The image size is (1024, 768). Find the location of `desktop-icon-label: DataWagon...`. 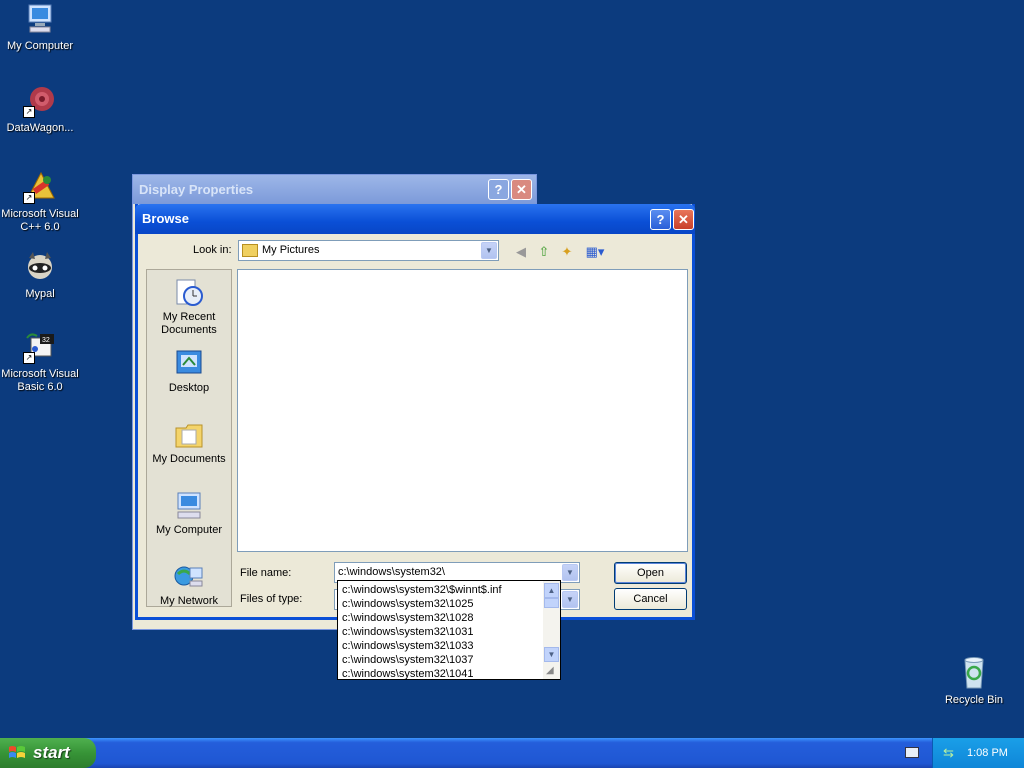

desktop-icon-label: DataWagon... is located at coordinates (40, 128).